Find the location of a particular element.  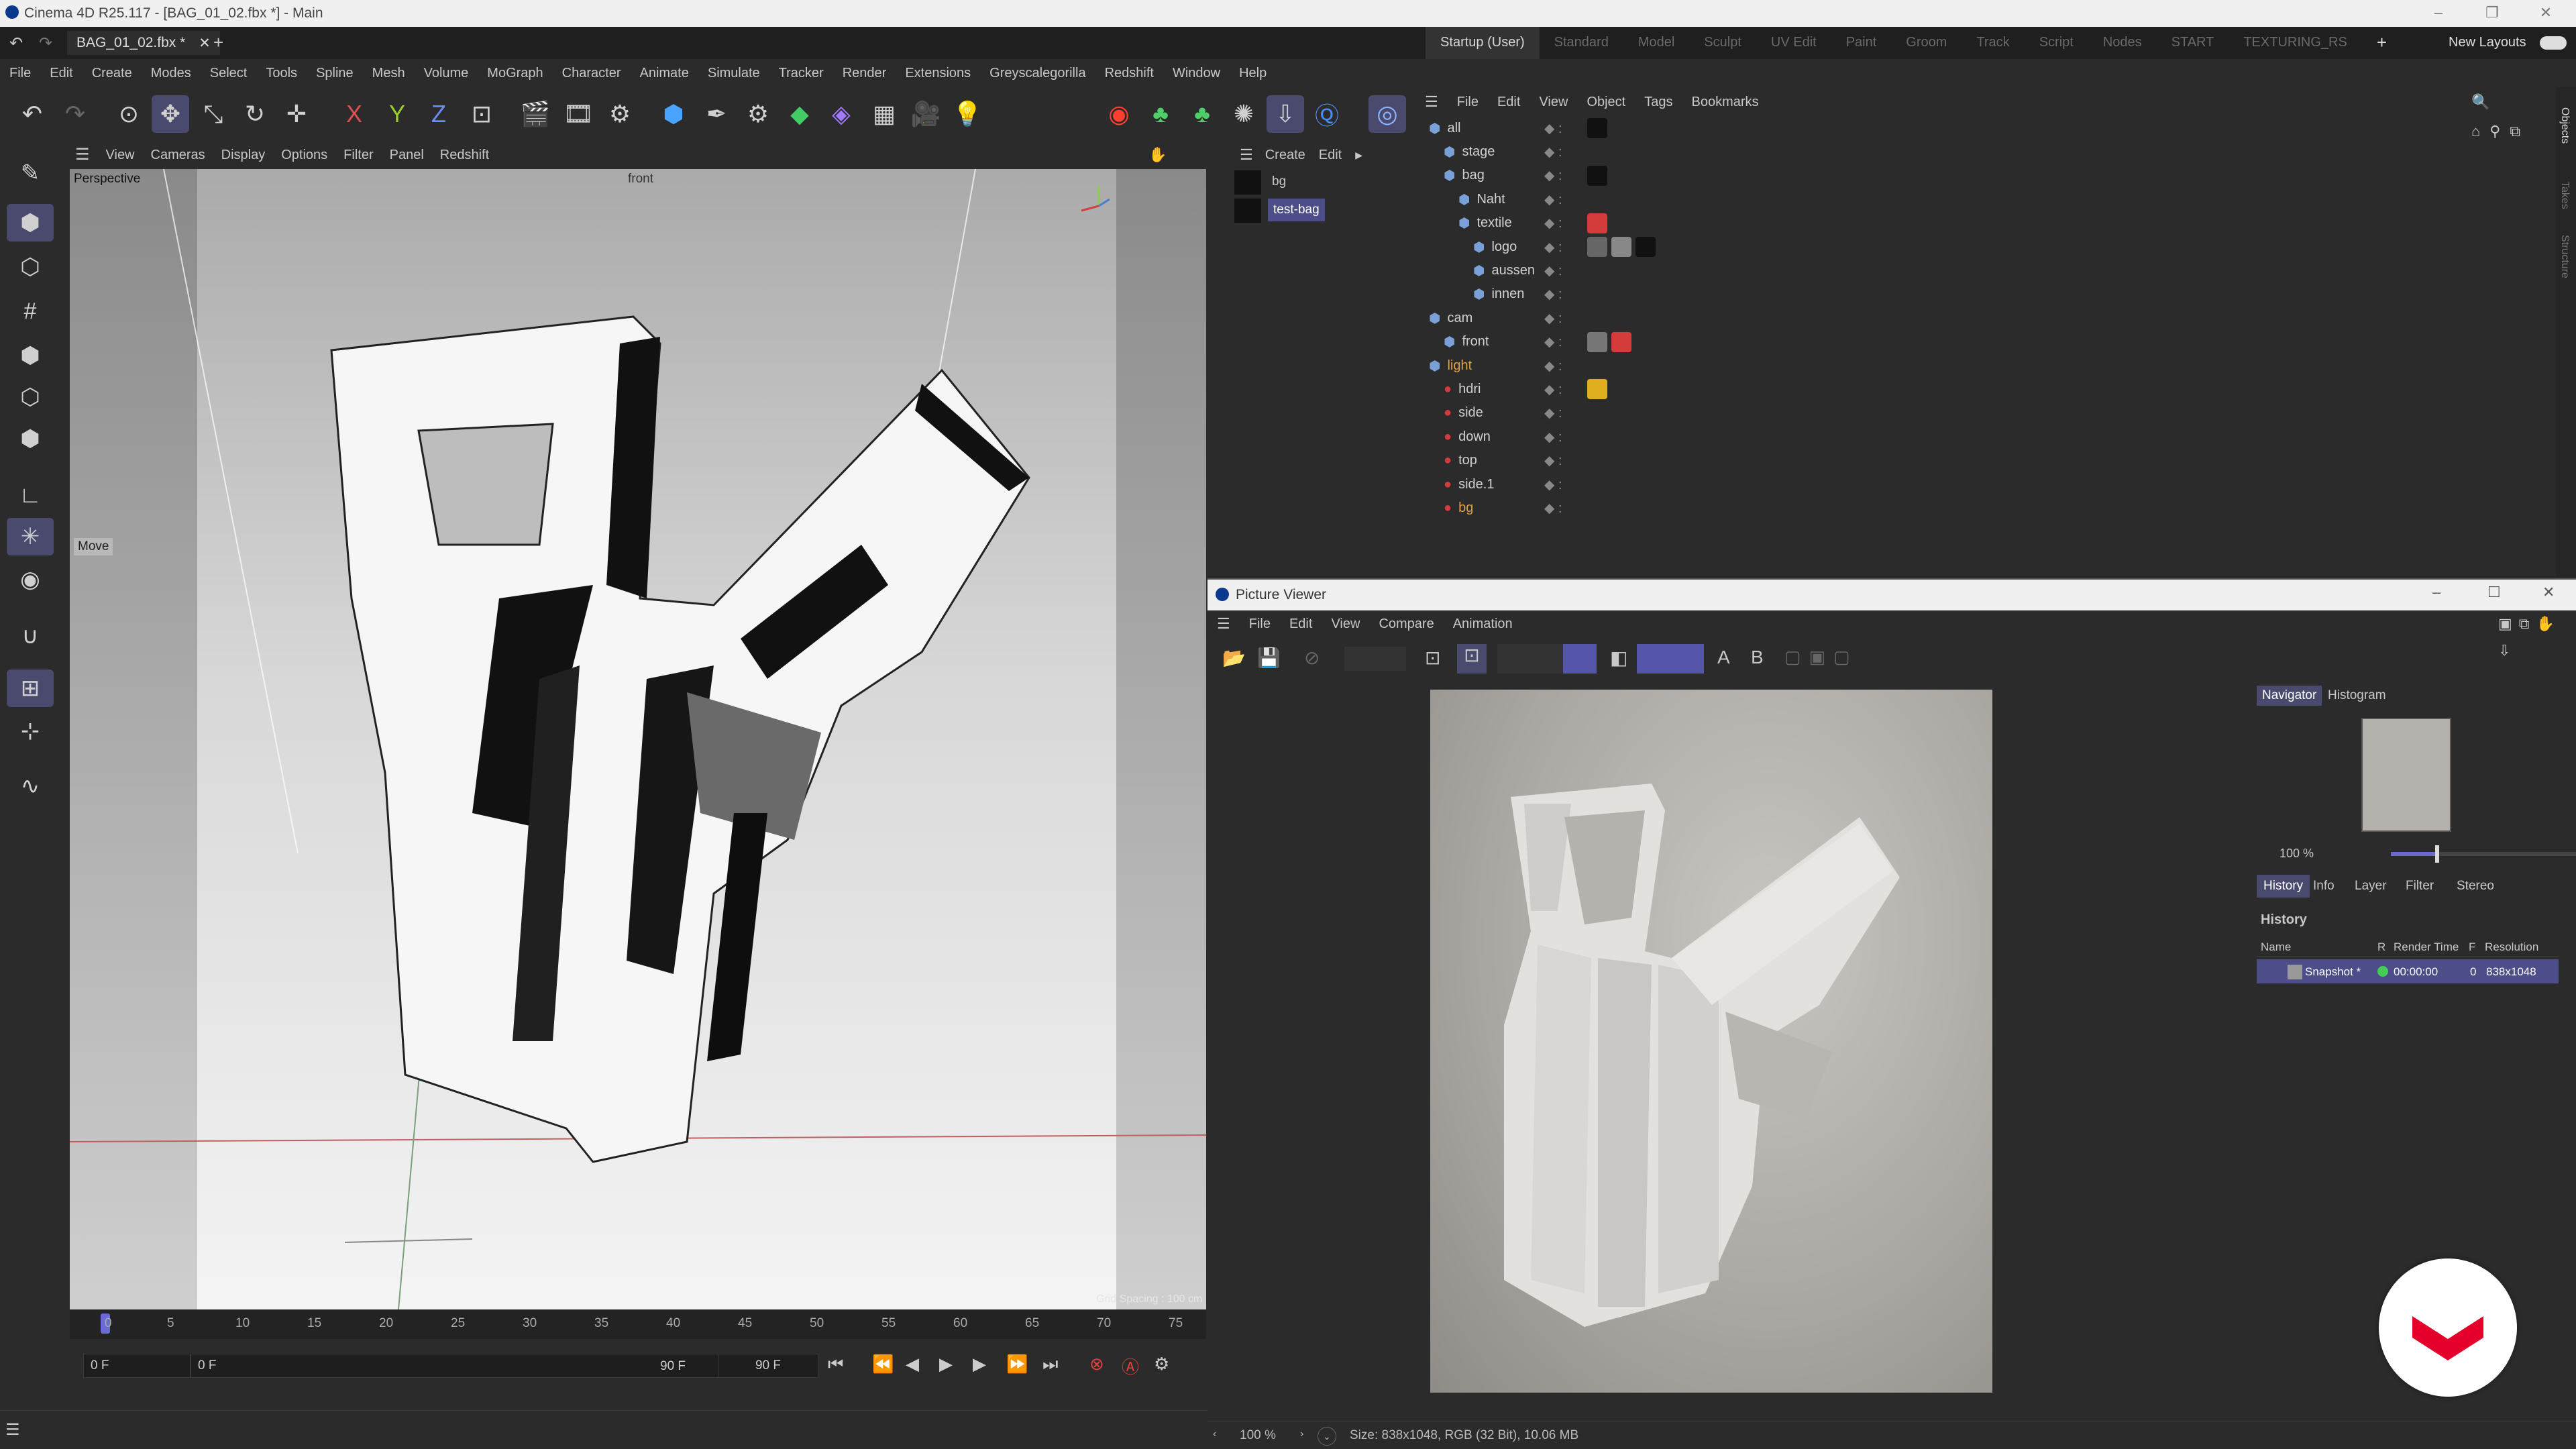

stop-icon: ⊘ is located at coordinates (1312, 658).